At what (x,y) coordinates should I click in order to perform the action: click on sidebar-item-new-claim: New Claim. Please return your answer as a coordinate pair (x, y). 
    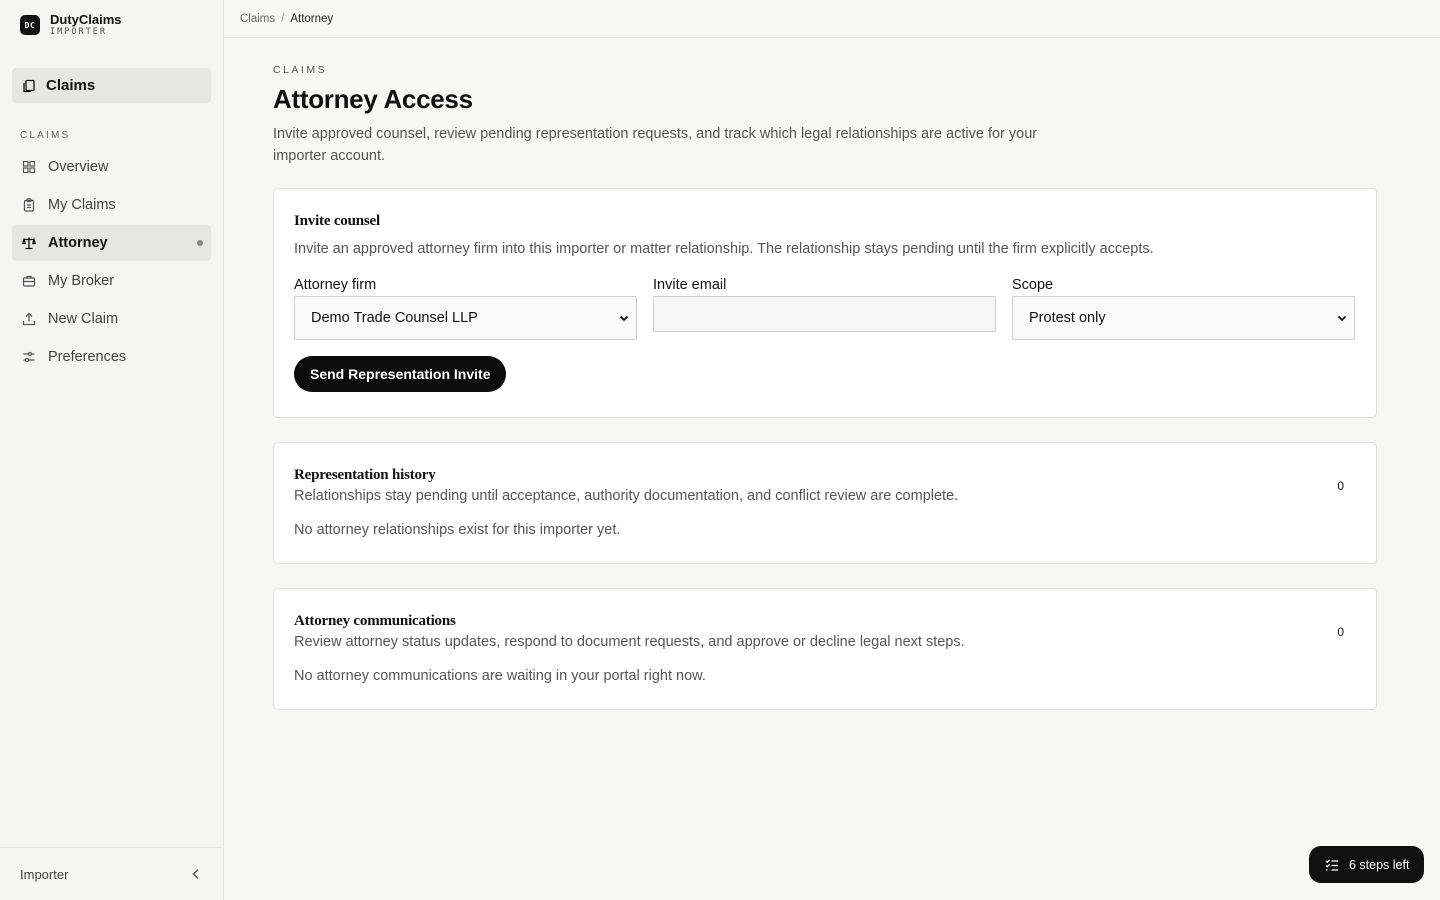
    Looking at the image, I should click on (111, 319).